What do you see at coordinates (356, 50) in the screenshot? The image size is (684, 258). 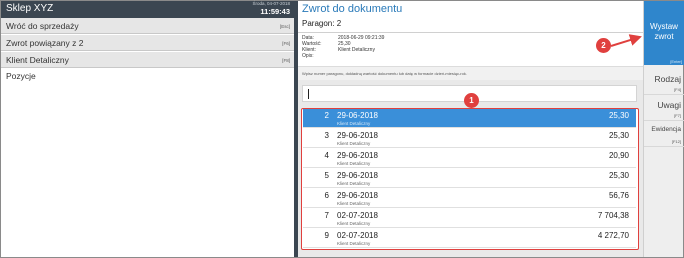 I see `field-client-value: Klient Detaliczny` at bounding box center [356, 50].